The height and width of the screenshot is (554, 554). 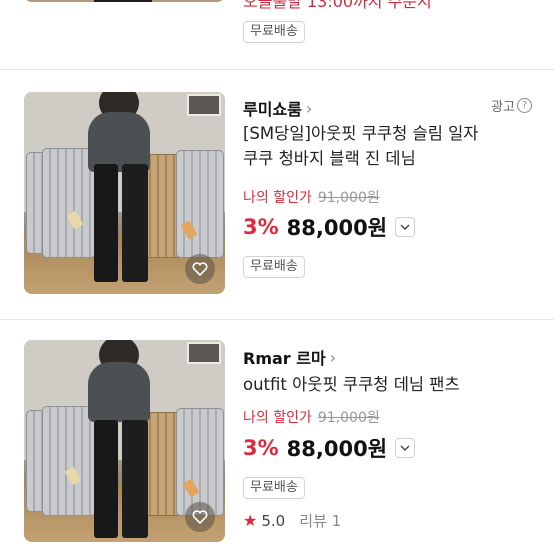 I want to click on product-title-line: outfit 아웃핏 쿠쿠청 데님 팬츠, so click(x=351, y=384).